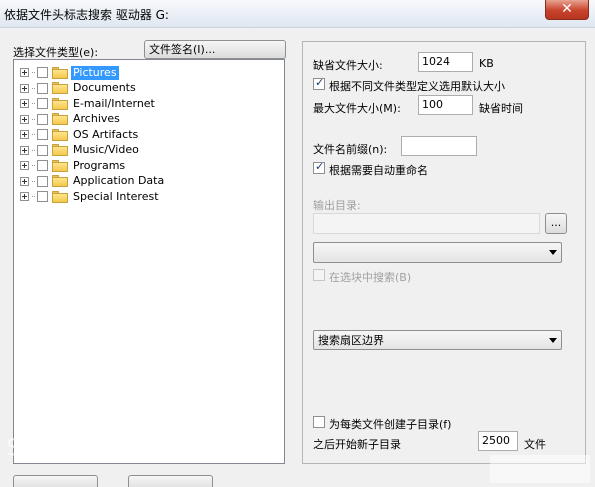 The image size is (595, 487). I want to click on search-in-block-label: 在选块中搜索(B), so click(370, 277).